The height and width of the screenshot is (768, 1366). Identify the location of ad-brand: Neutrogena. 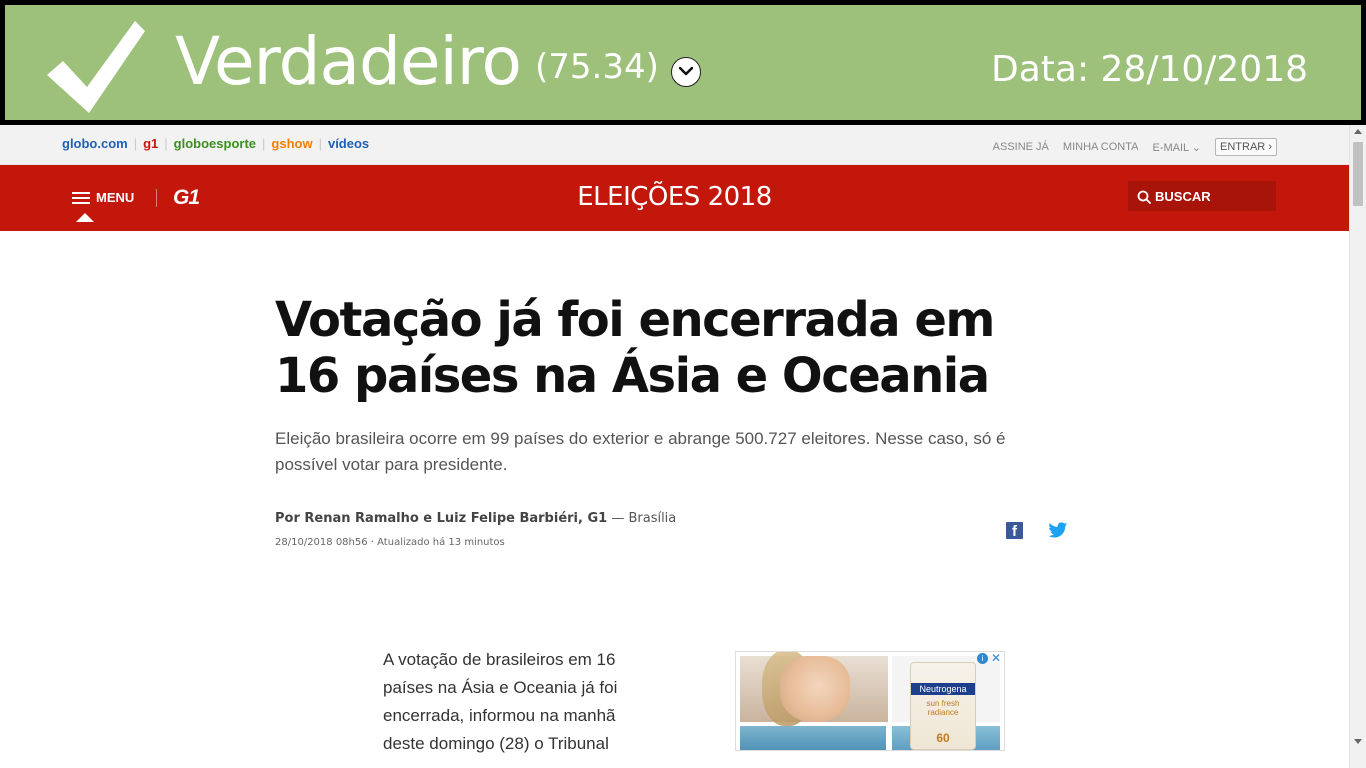
(943, 689).